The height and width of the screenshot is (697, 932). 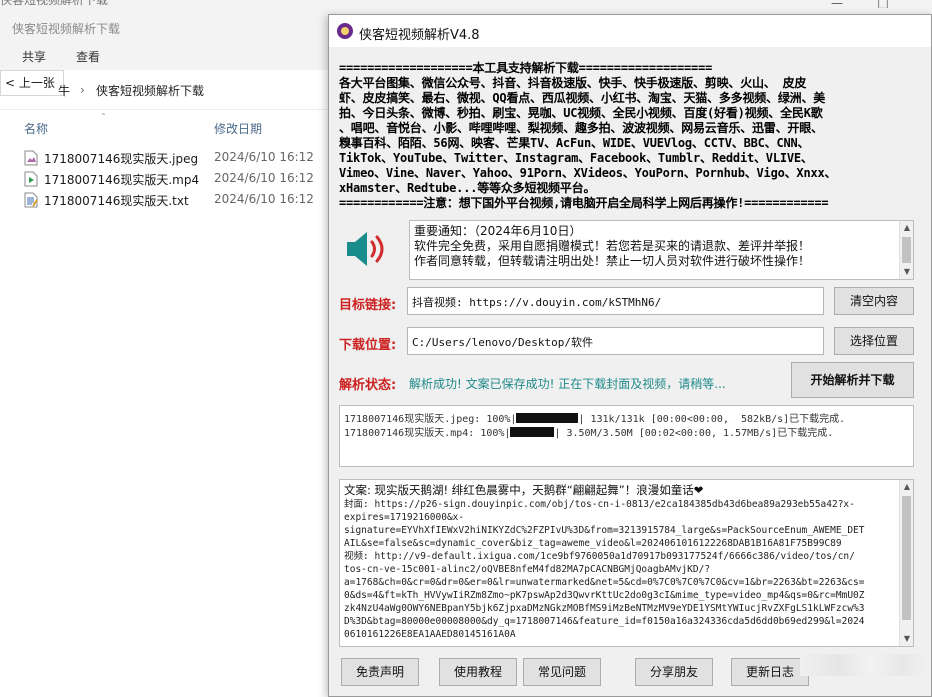 I want to click on back-button-label: 上一张, so click(x=36, y=83).